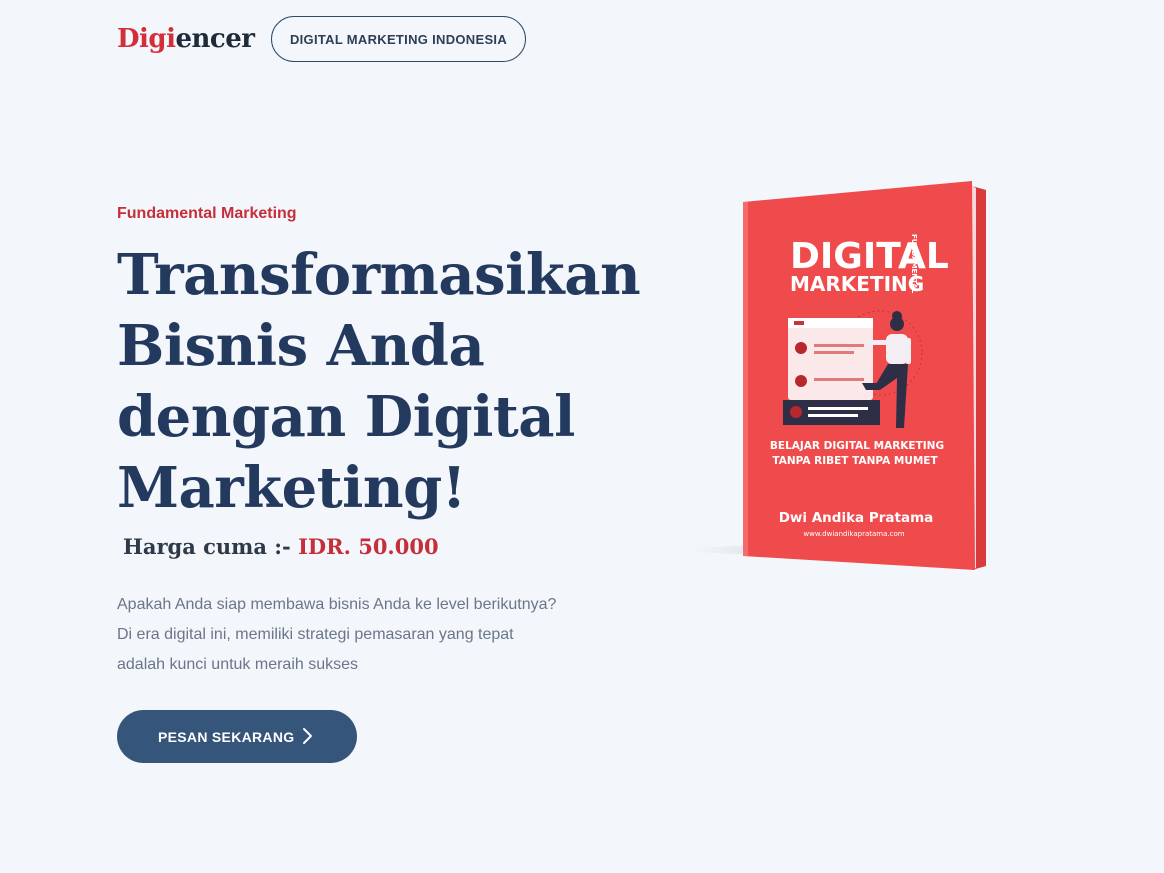 The width and height of the screenshot is (1164, 873). What do you see at coordinates (745, 379) in the screenshot?
I see `book-edge` at bounding box center [745, 379].